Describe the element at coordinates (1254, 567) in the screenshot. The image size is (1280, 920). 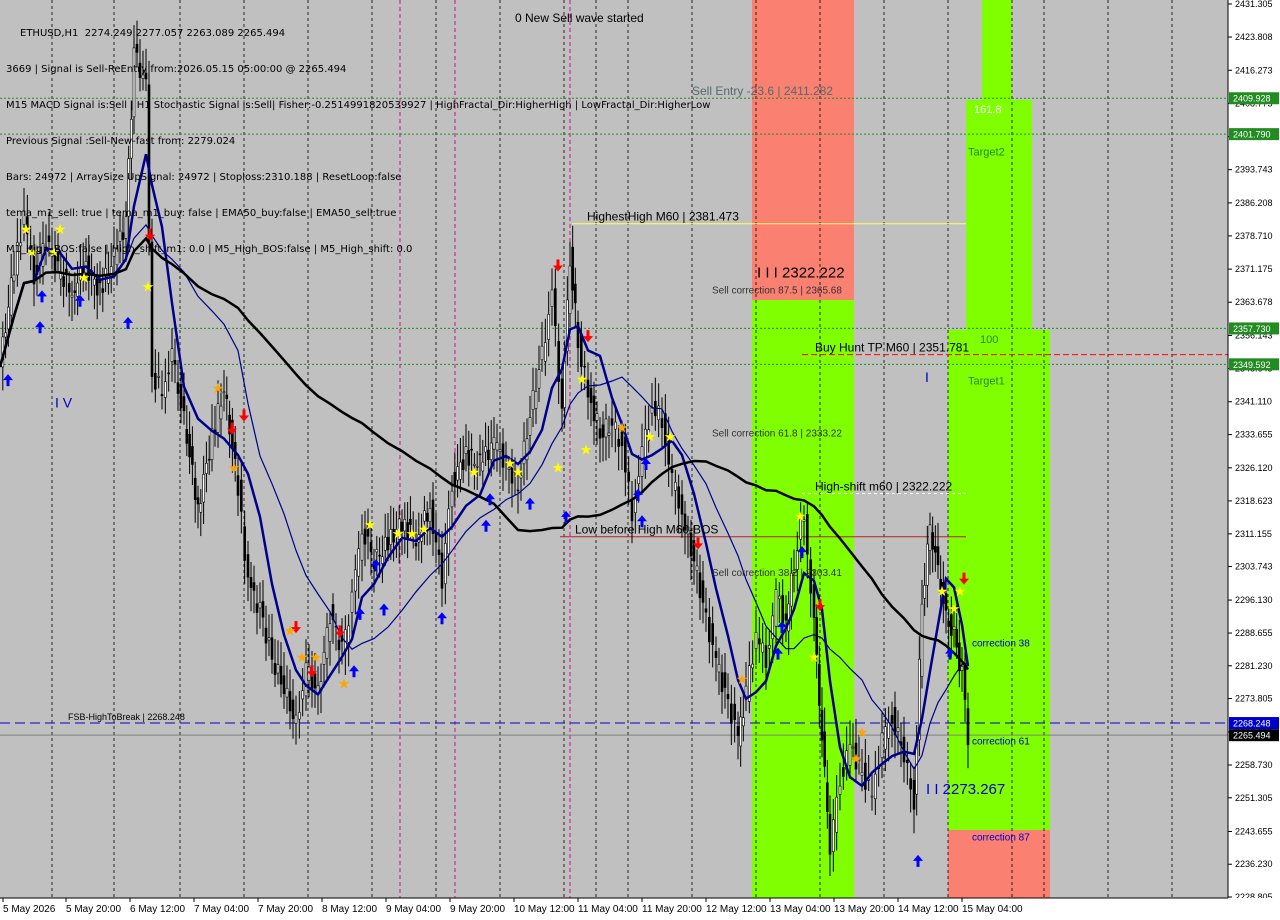
I see `price-tick-label: 2303.743` at that location.